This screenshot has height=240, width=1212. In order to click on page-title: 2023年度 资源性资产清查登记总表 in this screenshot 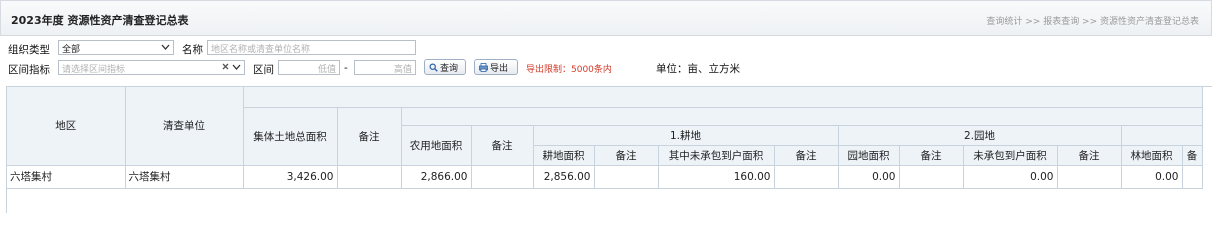, I will do `click(100, 20)`.